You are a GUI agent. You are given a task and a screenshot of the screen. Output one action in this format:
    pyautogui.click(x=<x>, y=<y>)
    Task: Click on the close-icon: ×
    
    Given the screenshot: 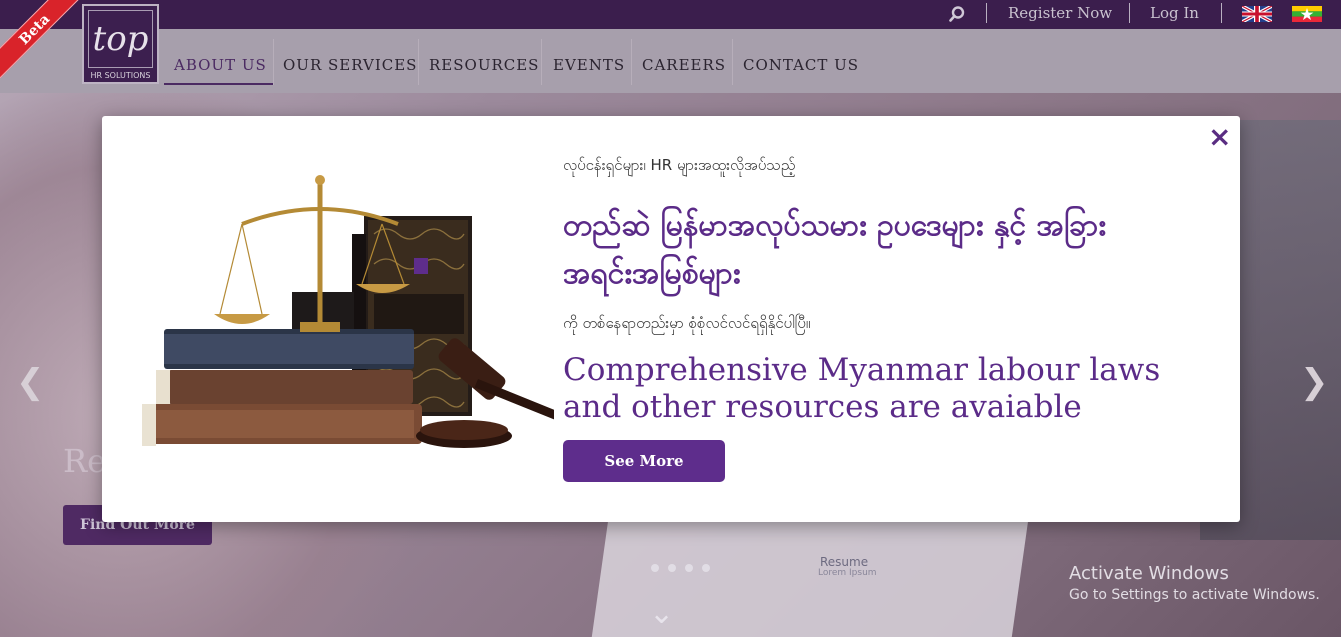 What is the action you would take?
    pyautogui.click(x=1219, y=137)
    